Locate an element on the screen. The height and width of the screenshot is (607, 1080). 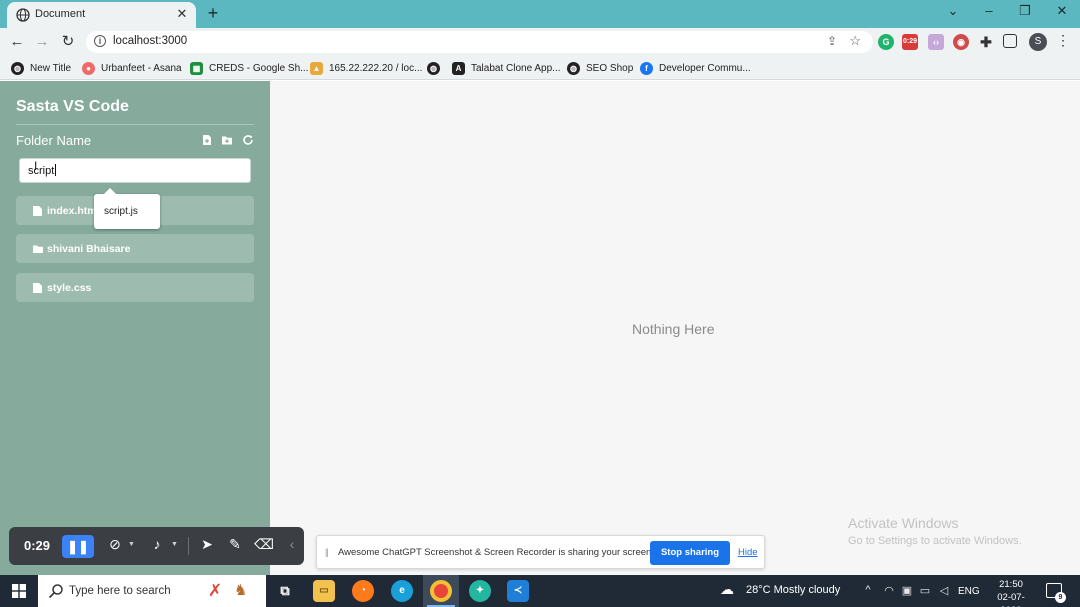
bookmark-item: ● Urbanfeet - Asana is located at coordinates (132, 68).